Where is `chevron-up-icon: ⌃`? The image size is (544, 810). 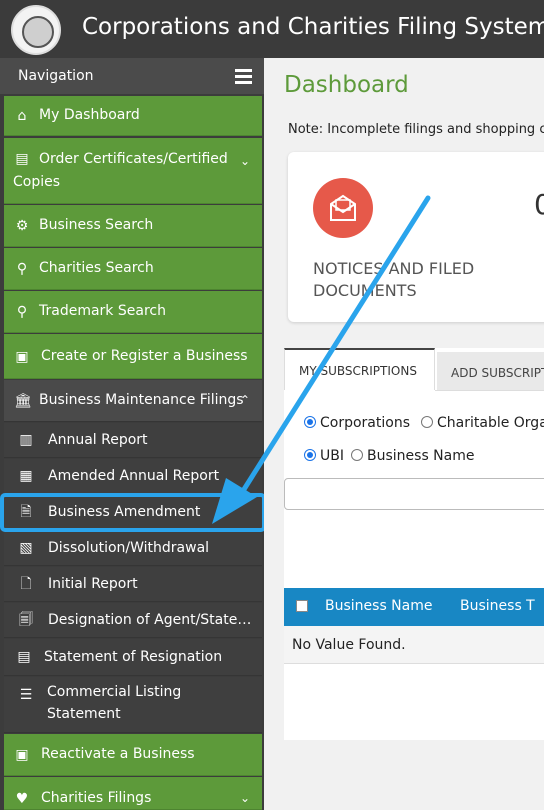
chevron-up-icon: ⌃ is located at coordinates (245, 400).